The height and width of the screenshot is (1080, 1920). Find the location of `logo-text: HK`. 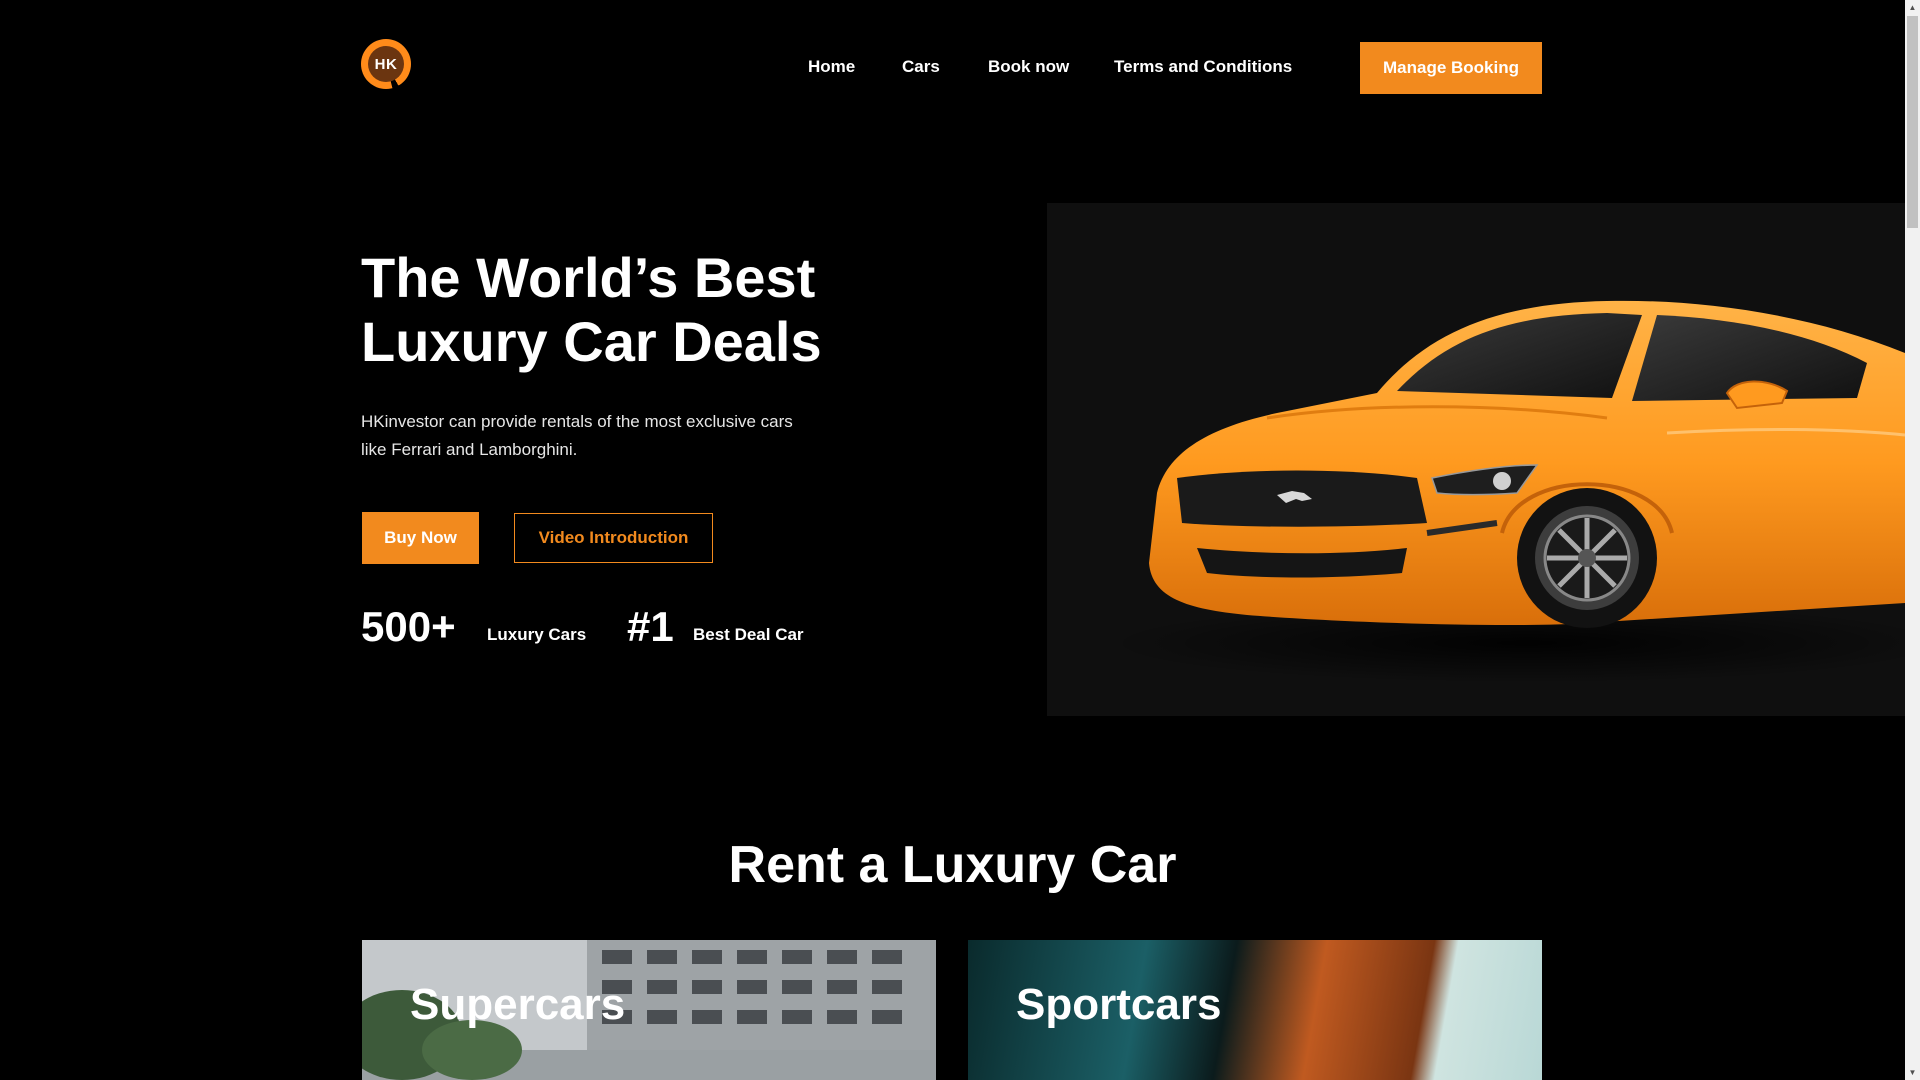

logo-text: HK is located at coordinates (386, 64).